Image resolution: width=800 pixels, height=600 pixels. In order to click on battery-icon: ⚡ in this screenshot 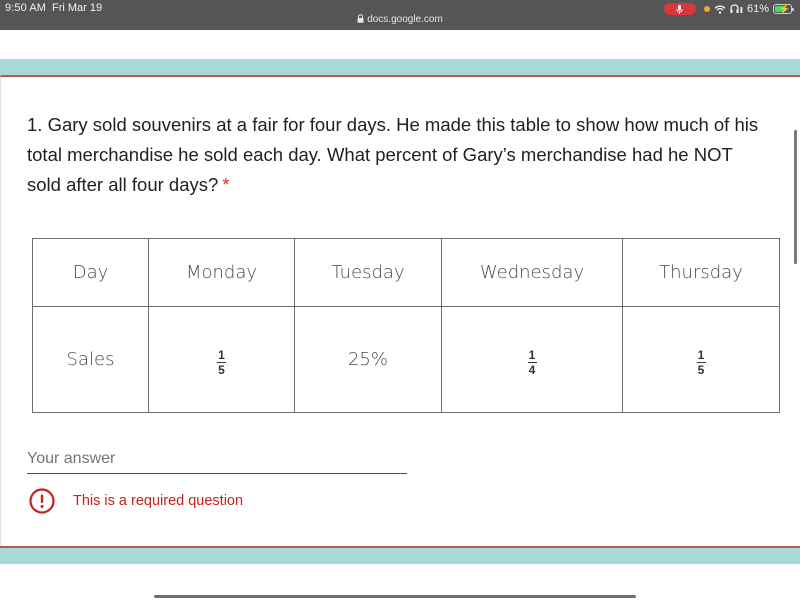, I will do `click(783, 9)`.